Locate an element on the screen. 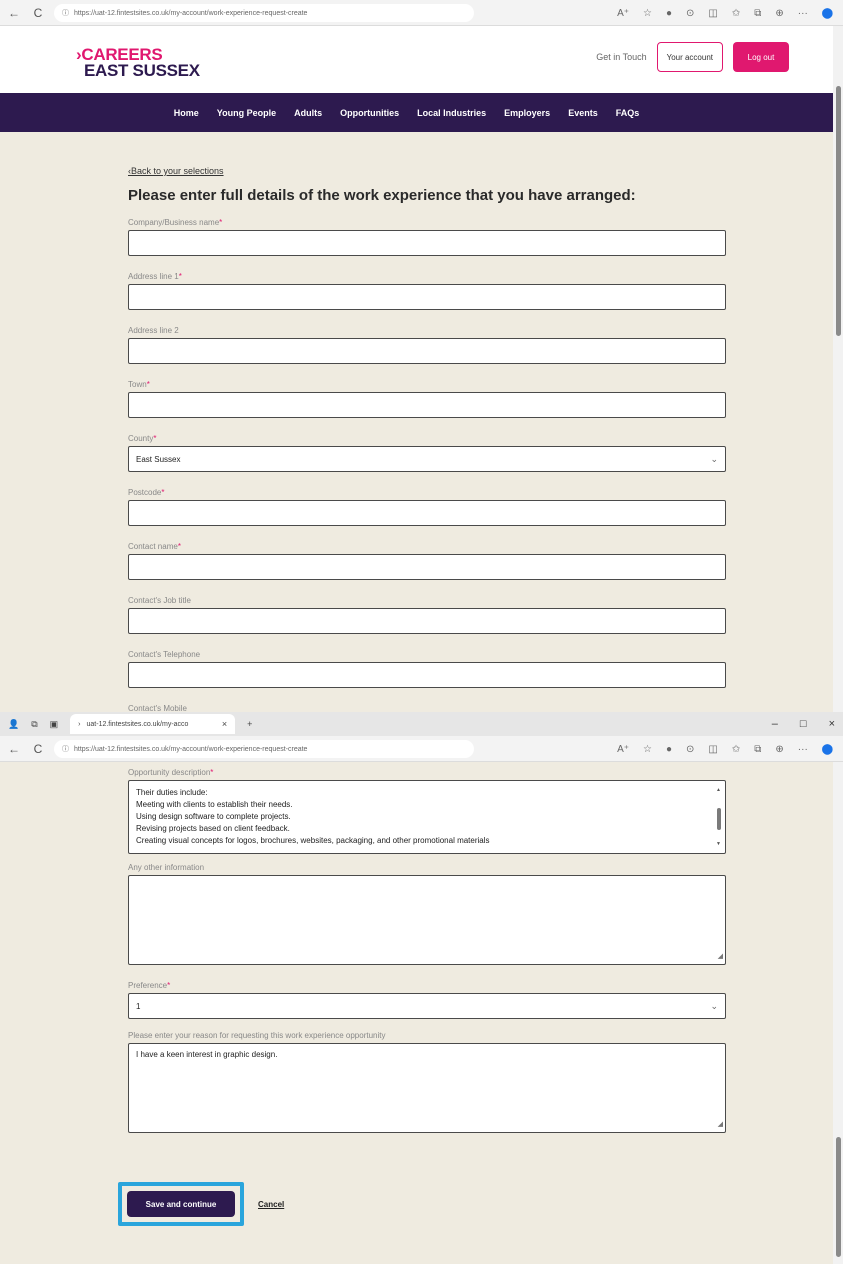  page-scrollbar is located at coordinates (838, 369).